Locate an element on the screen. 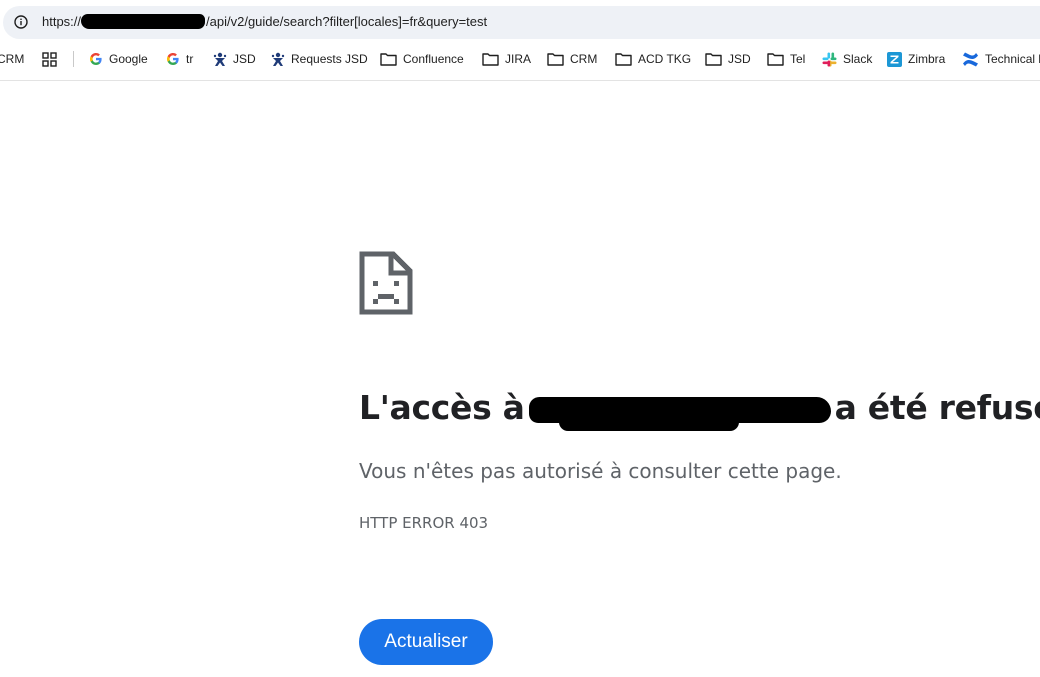 The width and height of the screenshot is (1040, 677). bookmark-label: Confluence is located at coordinates (433, 59).